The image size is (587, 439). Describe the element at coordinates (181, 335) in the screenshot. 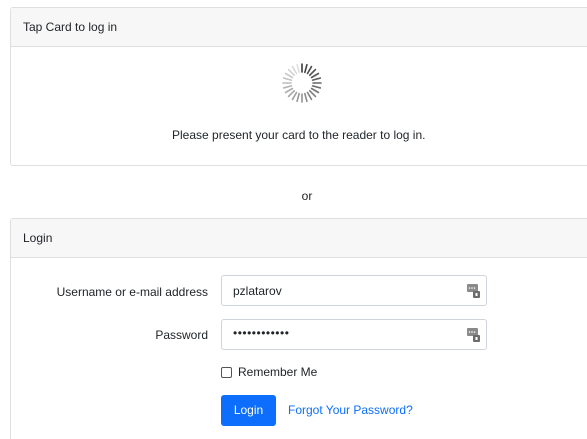

I see `password-label: Password` at that location.